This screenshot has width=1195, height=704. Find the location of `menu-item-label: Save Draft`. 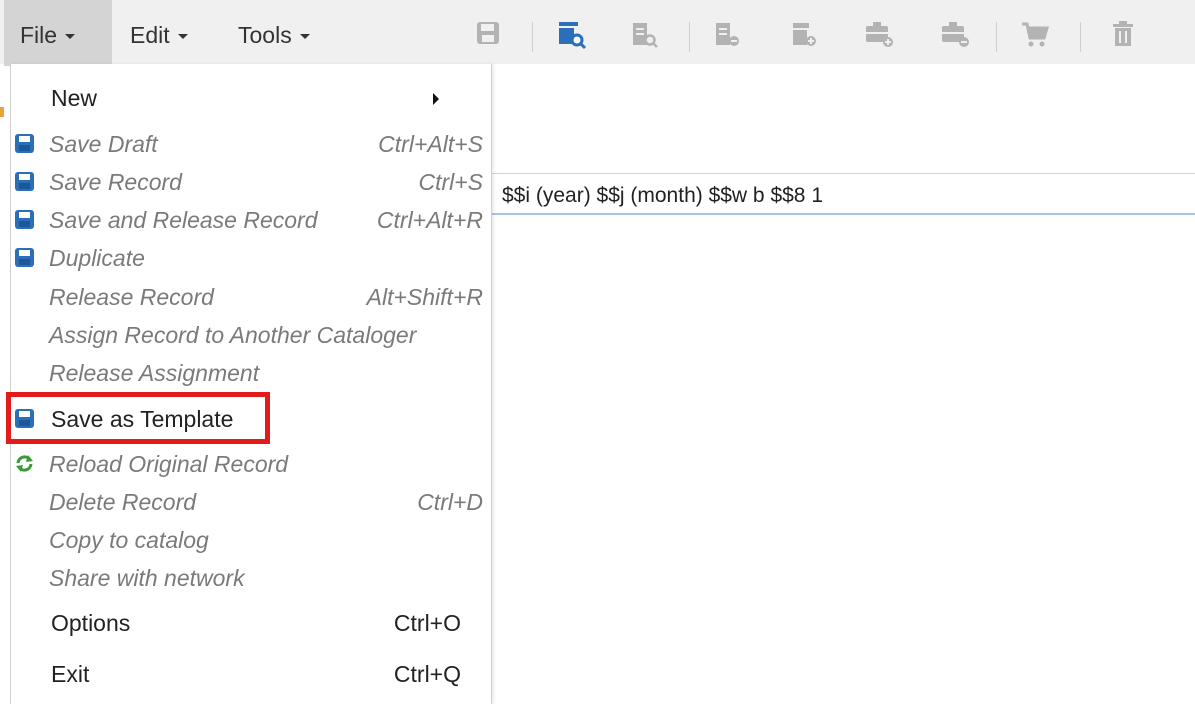

menu-item-label: Save Draft is located at coordinates (103, 144).